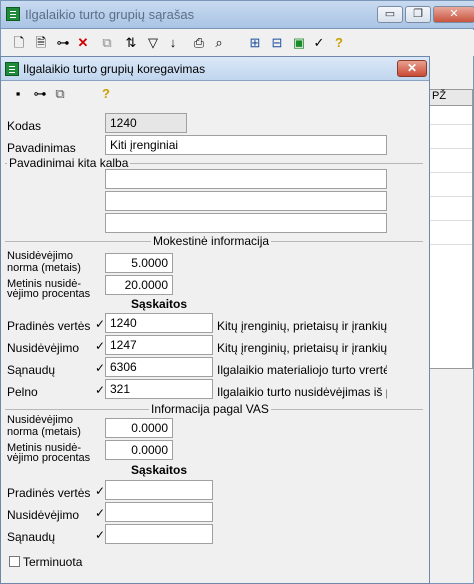 The width and height of the screenshot is (474, 584). What do you see at coordinates (238, 43) in the screenshot?
I see `back-toolbar: 🗋 🗎 ⊶ ✕ ⧉ ⇅ ▽ ↓ ⎙ ⌕ ⊞ ⊟ ▣ ✓ ?` at bounding box center [238, 43].